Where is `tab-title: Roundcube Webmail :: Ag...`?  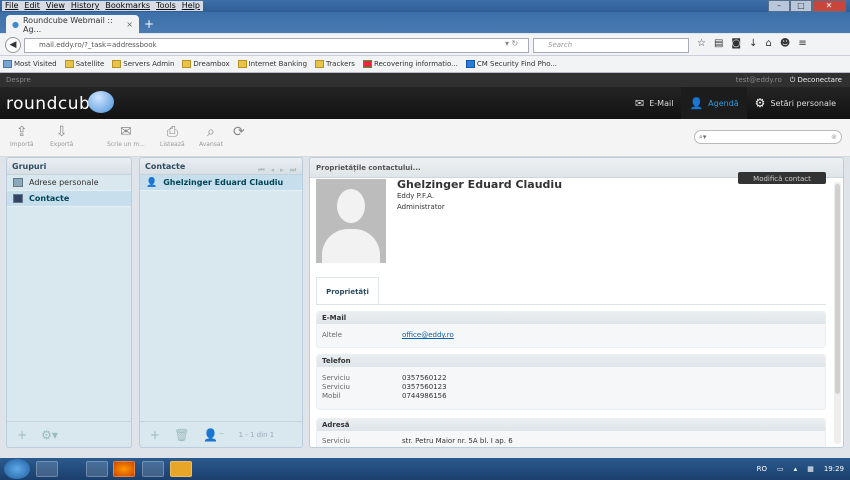
tab-title: Roundcube Webmail :: Ag... is located at coordinates (67, 24).